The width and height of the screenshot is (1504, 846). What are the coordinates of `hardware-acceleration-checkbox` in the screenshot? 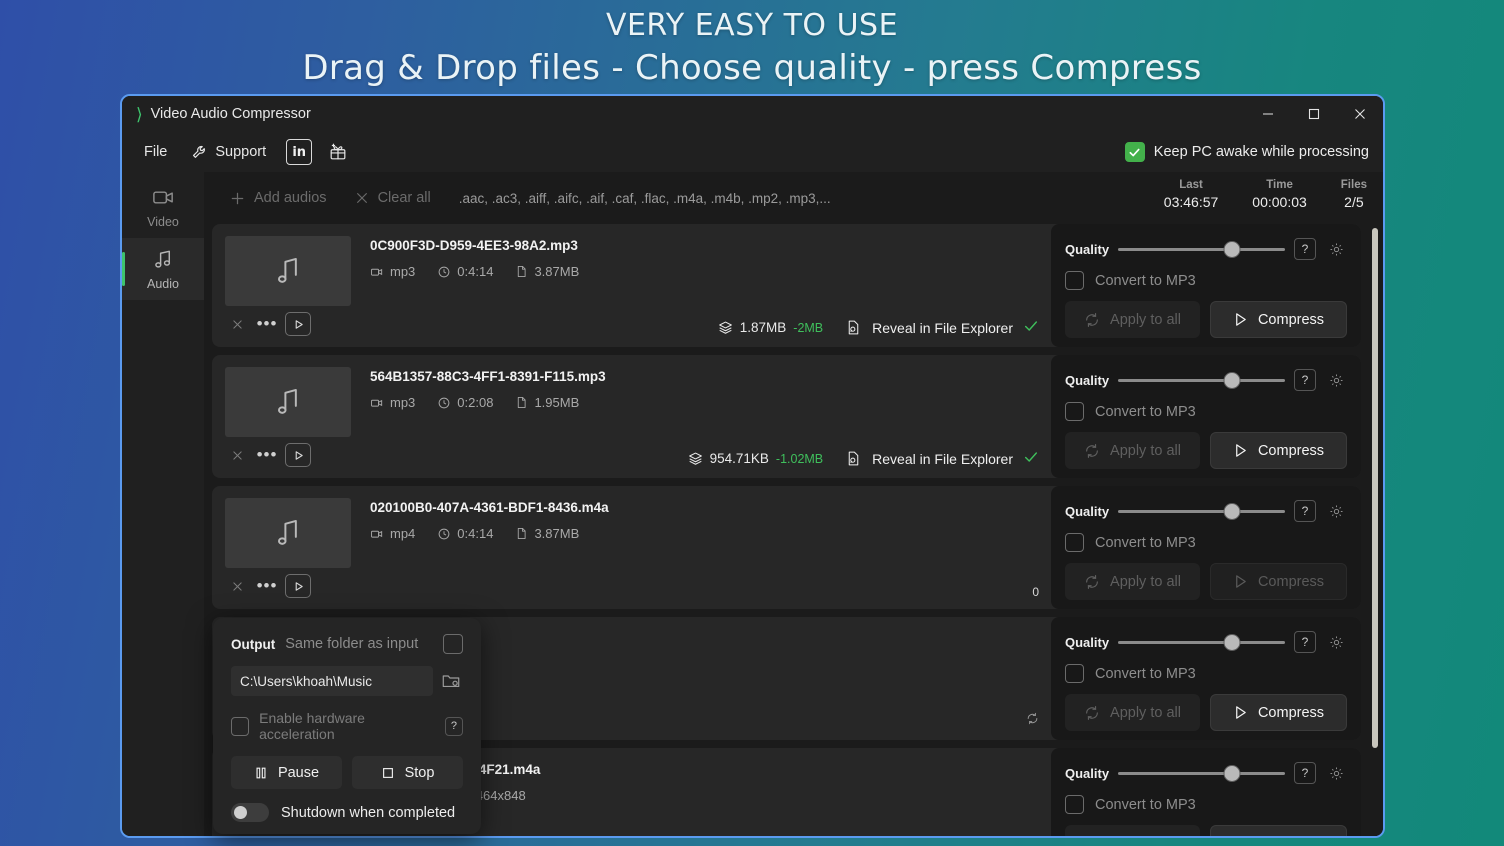 It's located at (240, 726).